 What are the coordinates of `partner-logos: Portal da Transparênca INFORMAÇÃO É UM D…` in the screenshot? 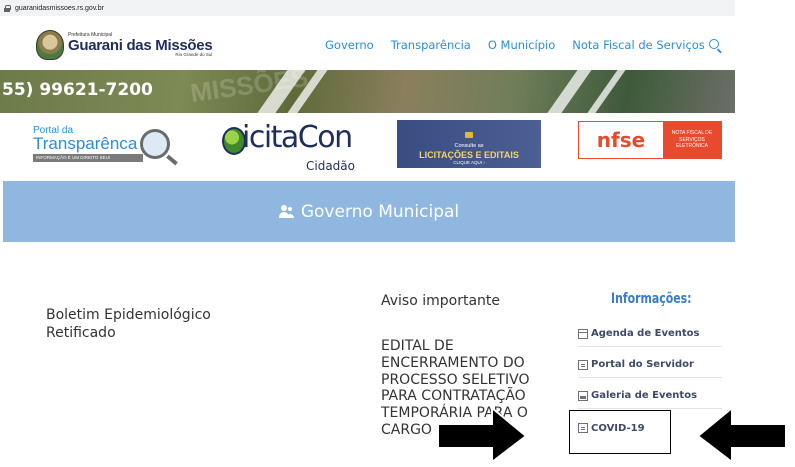 It's located at (367, 147).